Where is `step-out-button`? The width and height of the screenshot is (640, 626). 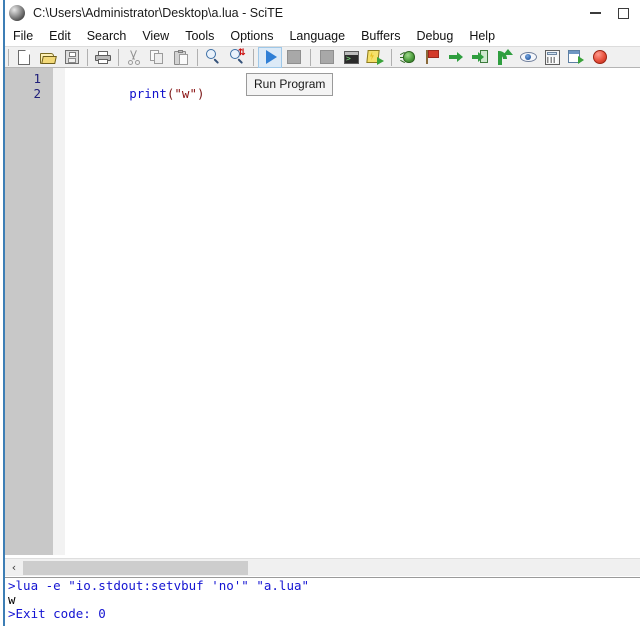
step-out-button is located at coordinates (504, 57).